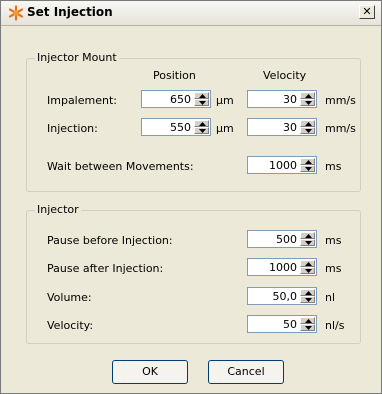  Describe the element at coordinates (282, 99) in the screenshot. I see `impalement-velocity-spinbox: 30` at that location.